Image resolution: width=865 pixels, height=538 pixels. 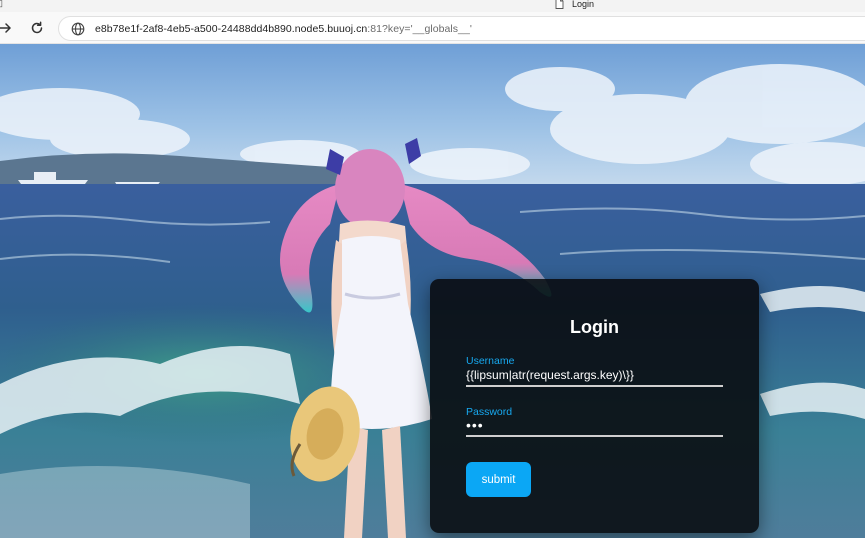 I want to click on tab-strip-edge-icon: ▯, so click(x=1, y=4).